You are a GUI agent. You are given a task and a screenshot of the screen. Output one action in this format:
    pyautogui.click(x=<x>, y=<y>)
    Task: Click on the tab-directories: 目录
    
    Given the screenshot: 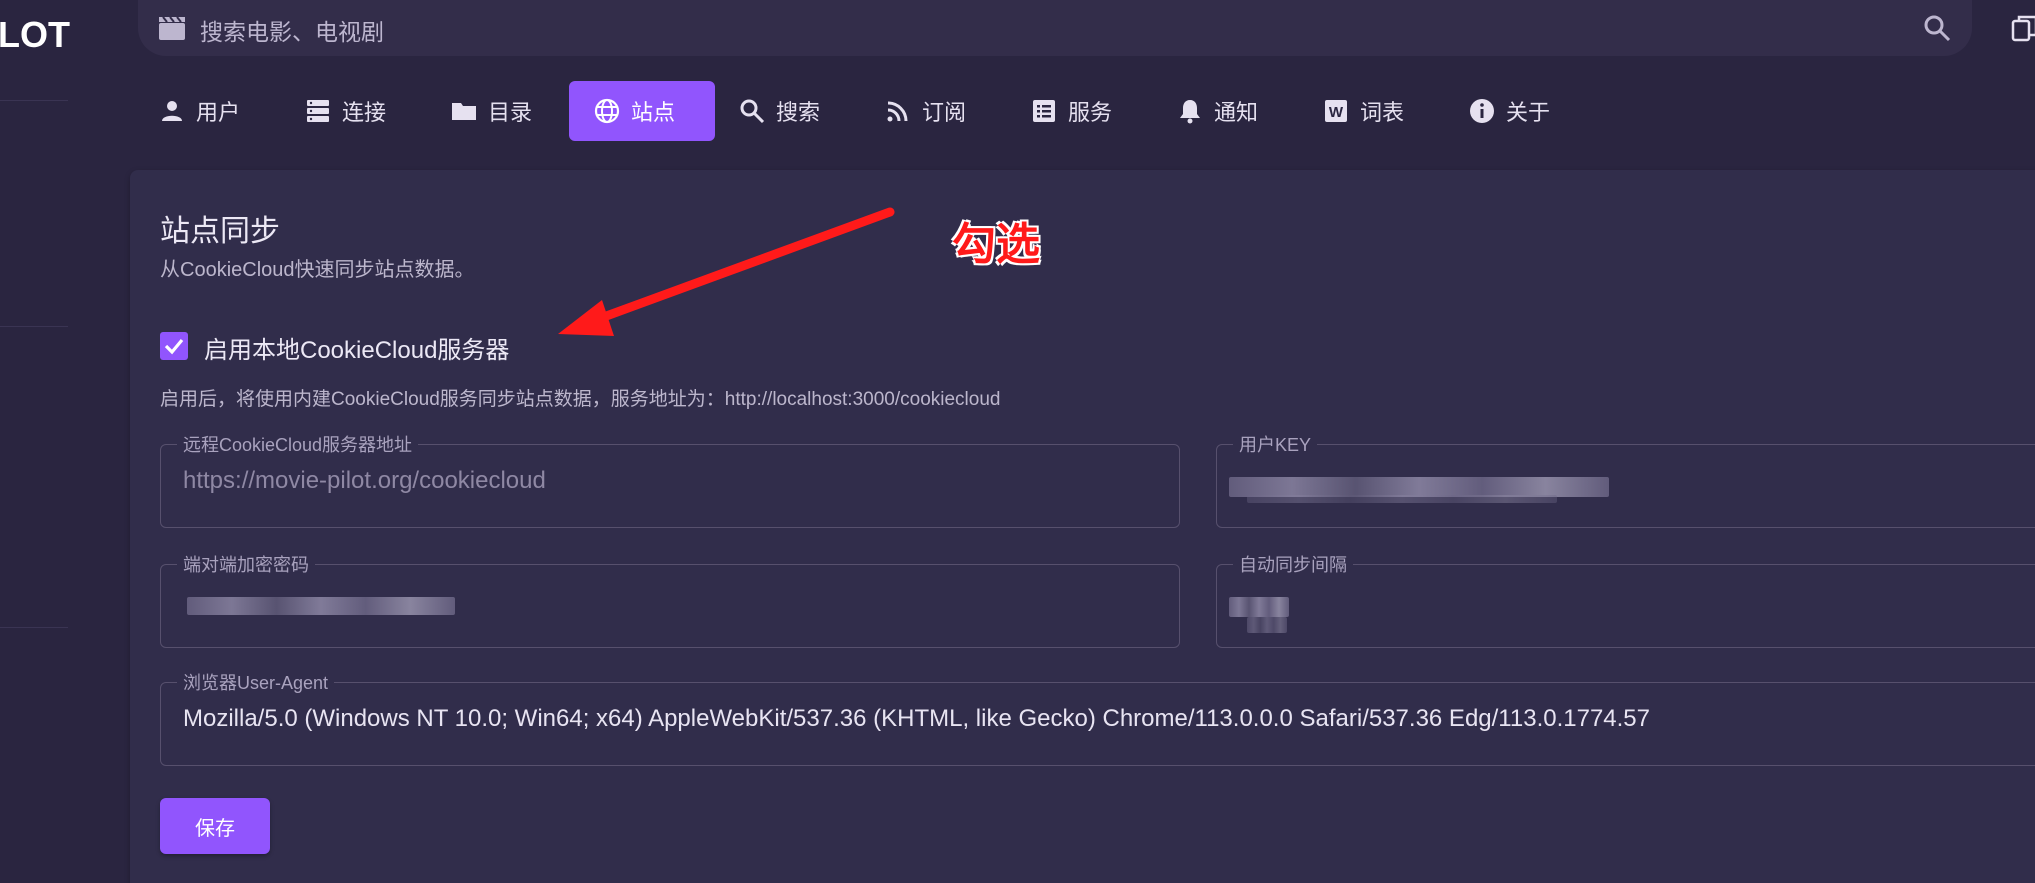 What is the action you would take?
    pyautogui.click(x=502, y=111)
    